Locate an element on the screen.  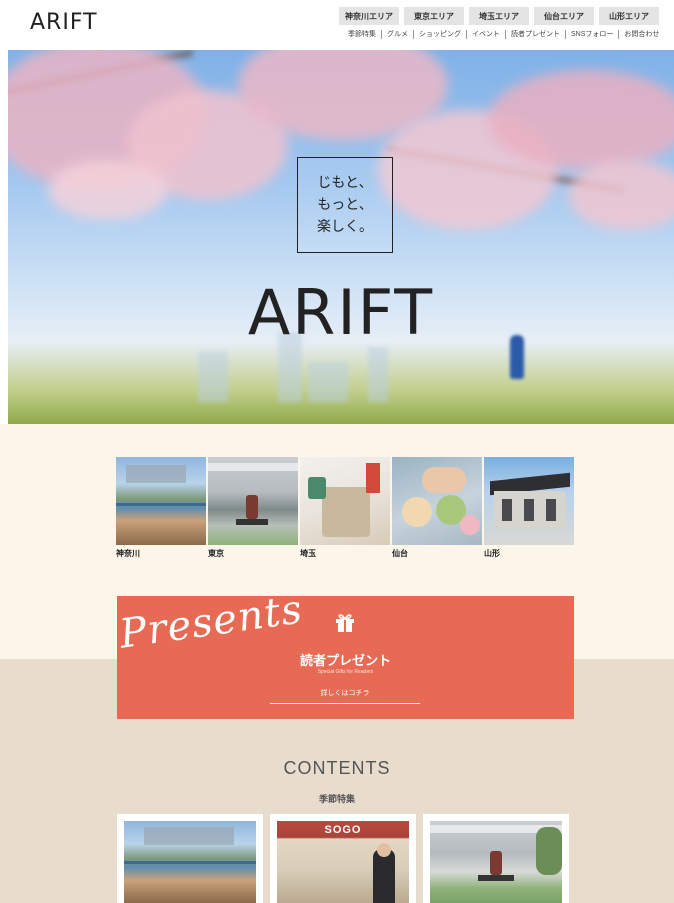
presents-subtitle: Special Gifts for Readers is located at coordinates (345, 672).